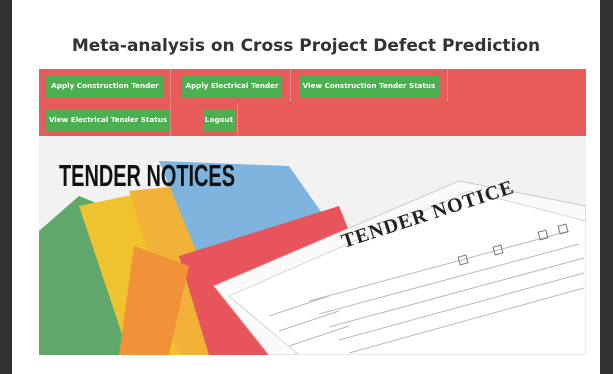 The height and width of the screenshot is (374, 613). What do you see at coordinates (6, 187) in the screenshot?
I see `left-dark-border` at bounding box center [6, 187].